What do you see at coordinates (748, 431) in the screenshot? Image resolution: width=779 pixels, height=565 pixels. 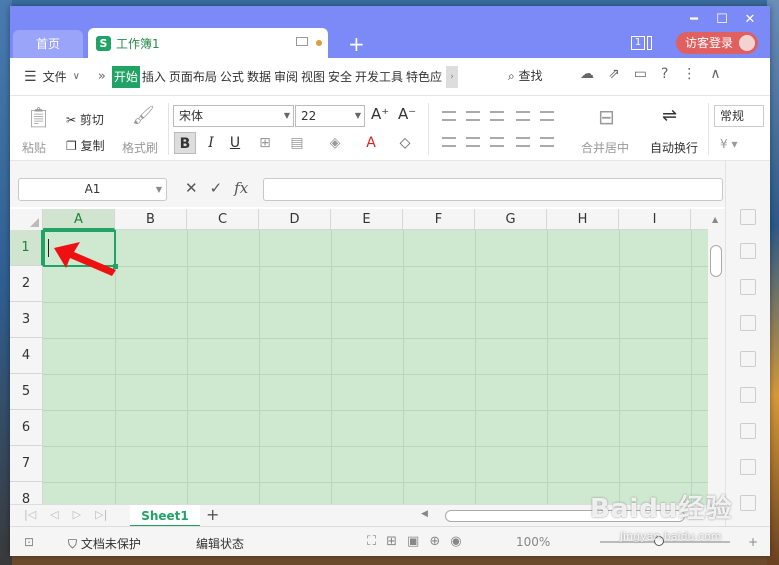 I see `settings-icon` at bounding box center [748, 431].